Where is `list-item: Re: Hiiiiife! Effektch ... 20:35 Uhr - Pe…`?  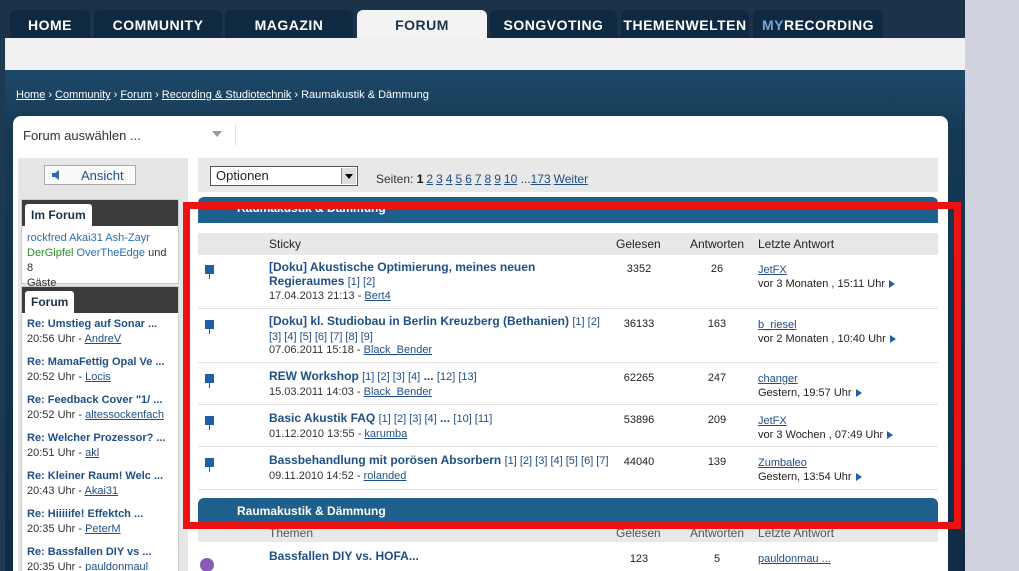 list-item: Re: Hiiiiife! Effektch ... 20:35 Uhr - Pe… is located at coordinates (100, 522).